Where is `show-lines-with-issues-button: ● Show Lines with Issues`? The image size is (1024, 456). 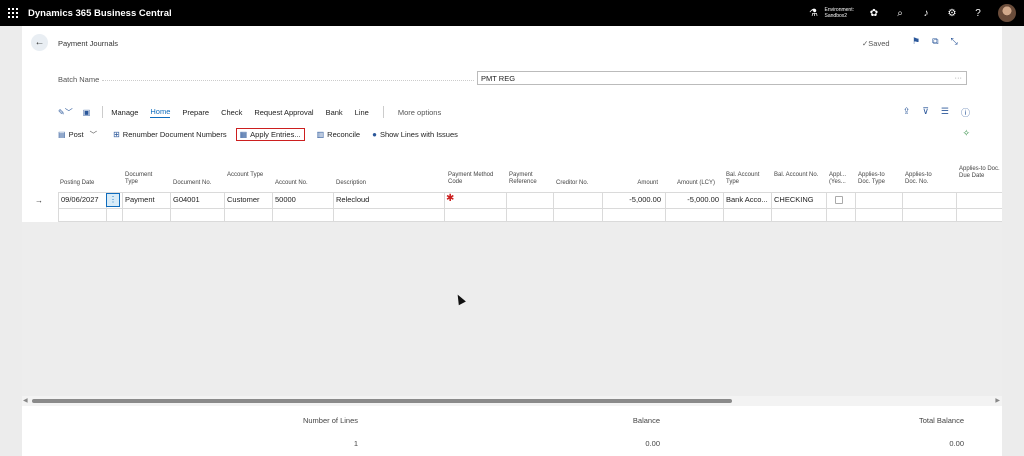
show-lines-with-issues-button: ● Show Lines with Issues is located at coordinates (415, 134).